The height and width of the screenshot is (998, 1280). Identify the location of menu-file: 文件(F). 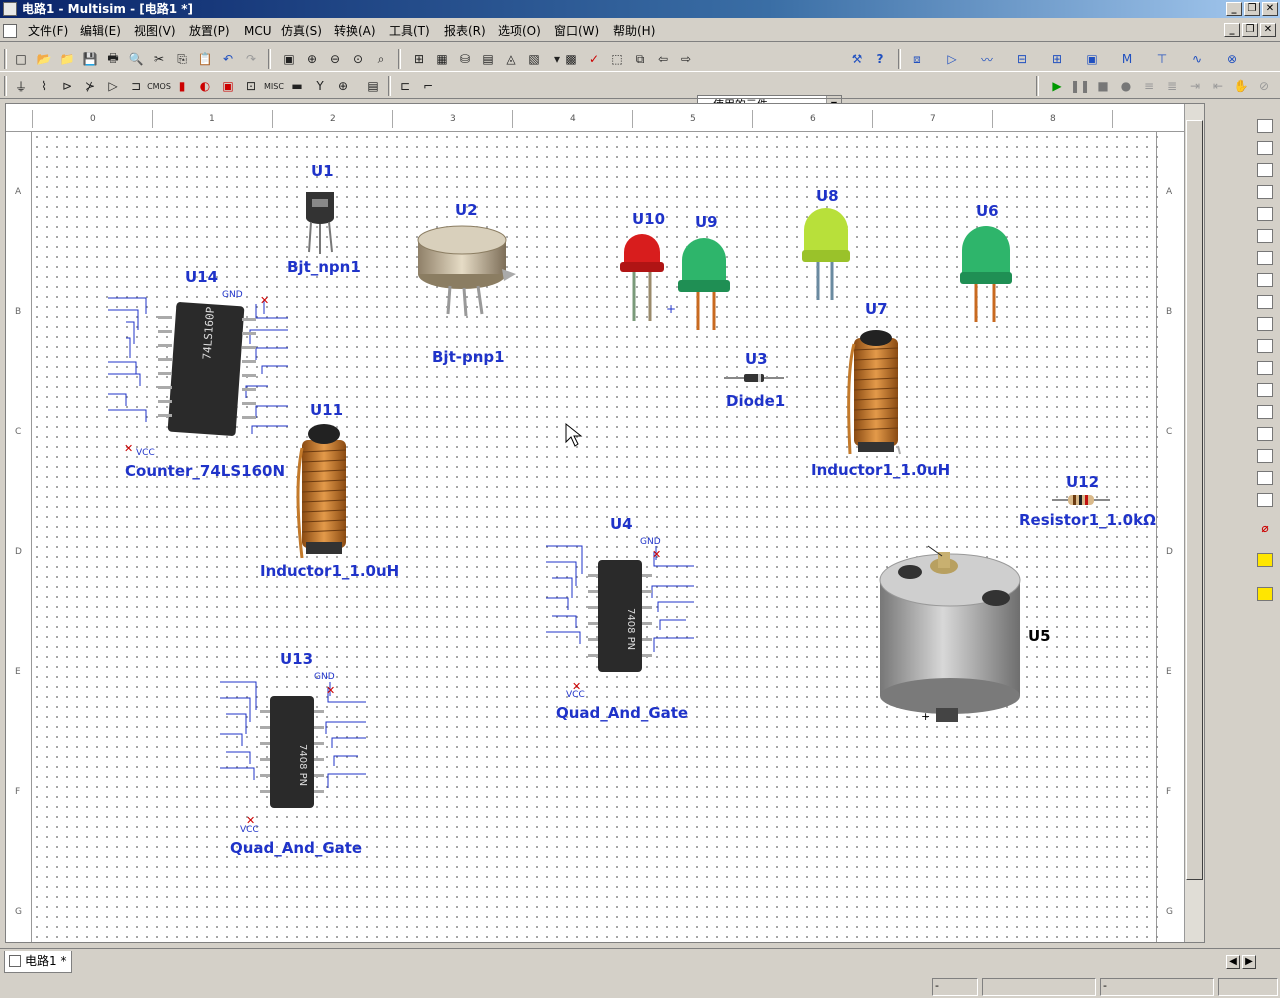
(48, 31).